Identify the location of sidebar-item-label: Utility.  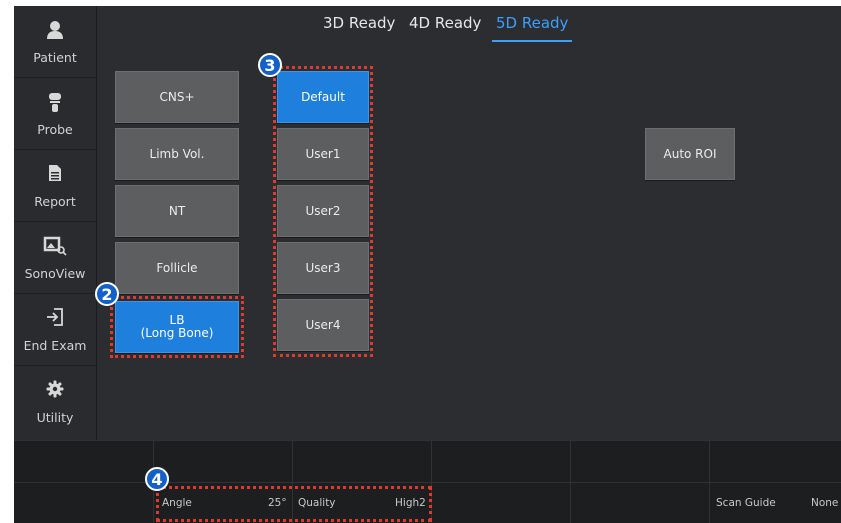
(55, 417).